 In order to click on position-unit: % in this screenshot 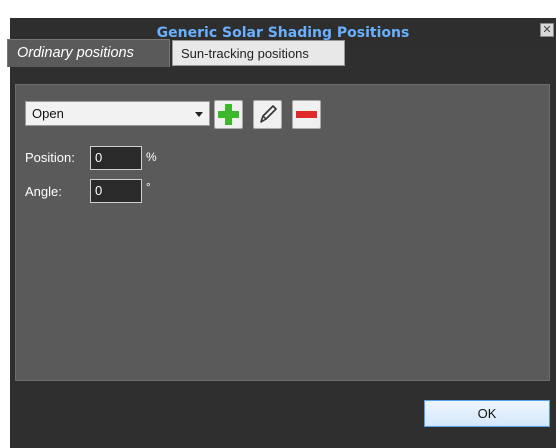, I will do `click(151, 157)`.